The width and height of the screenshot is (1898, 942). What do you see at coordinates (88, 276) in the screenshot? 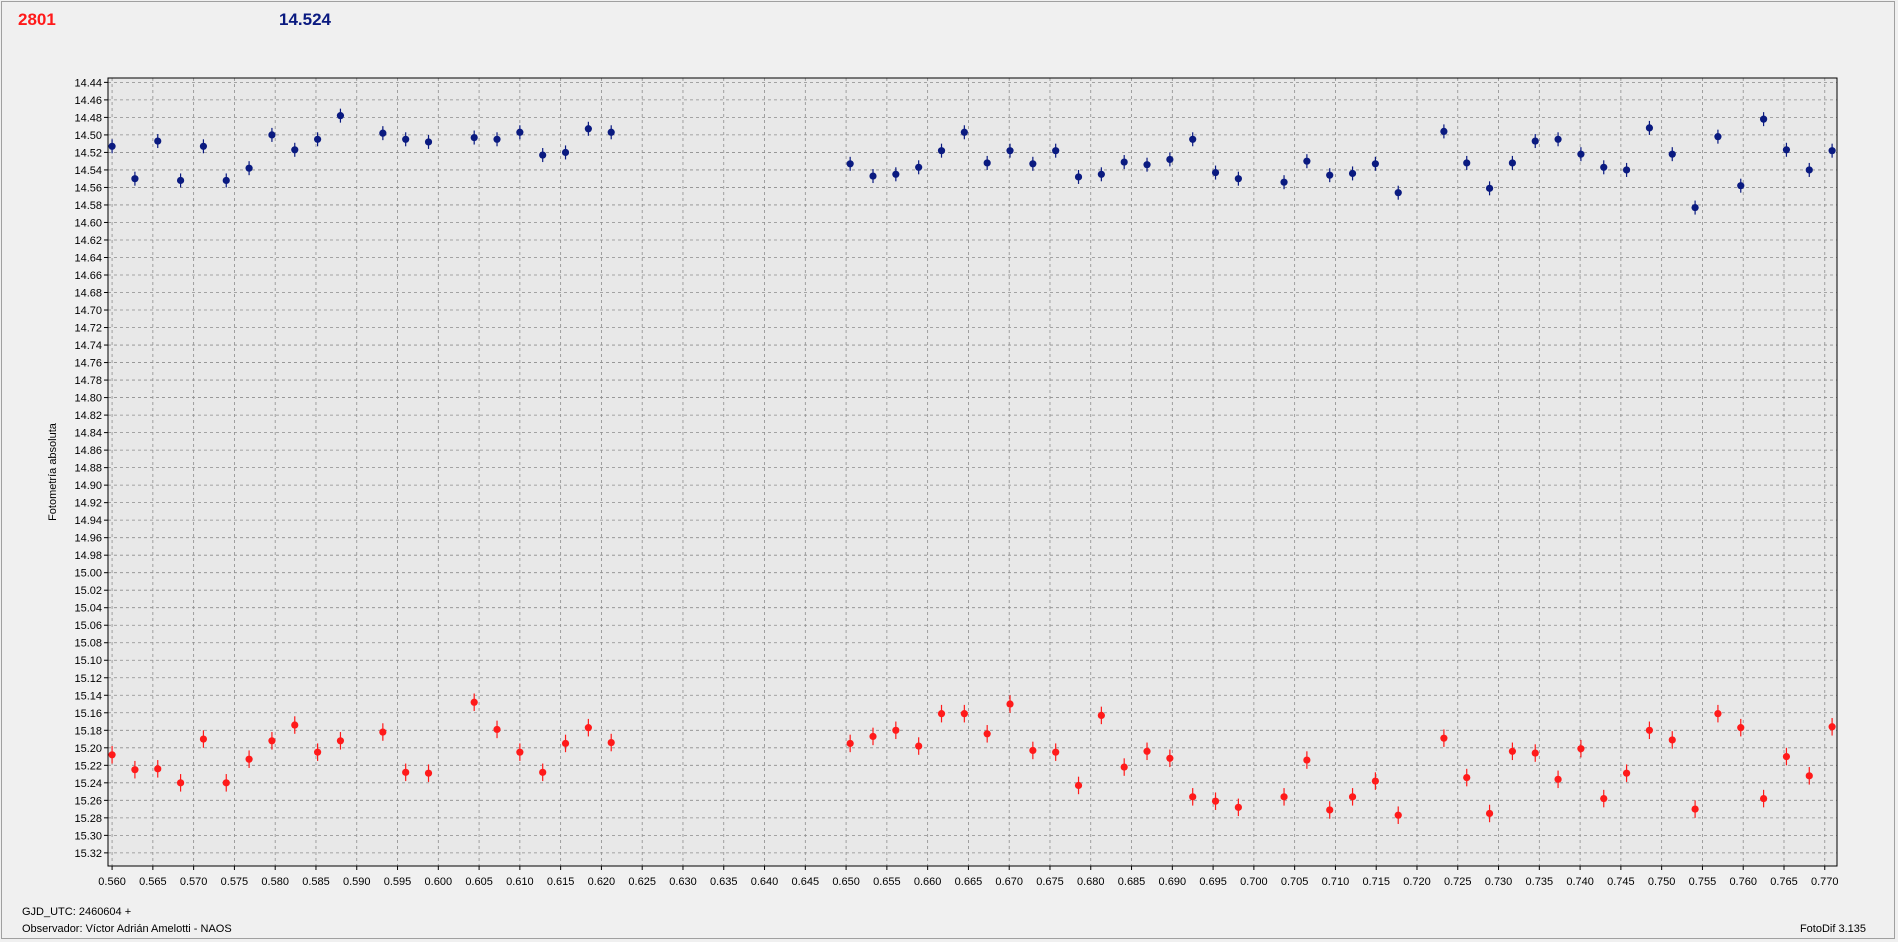
I see `y-tick-label: 14.66` at bounding box center [88, 276].